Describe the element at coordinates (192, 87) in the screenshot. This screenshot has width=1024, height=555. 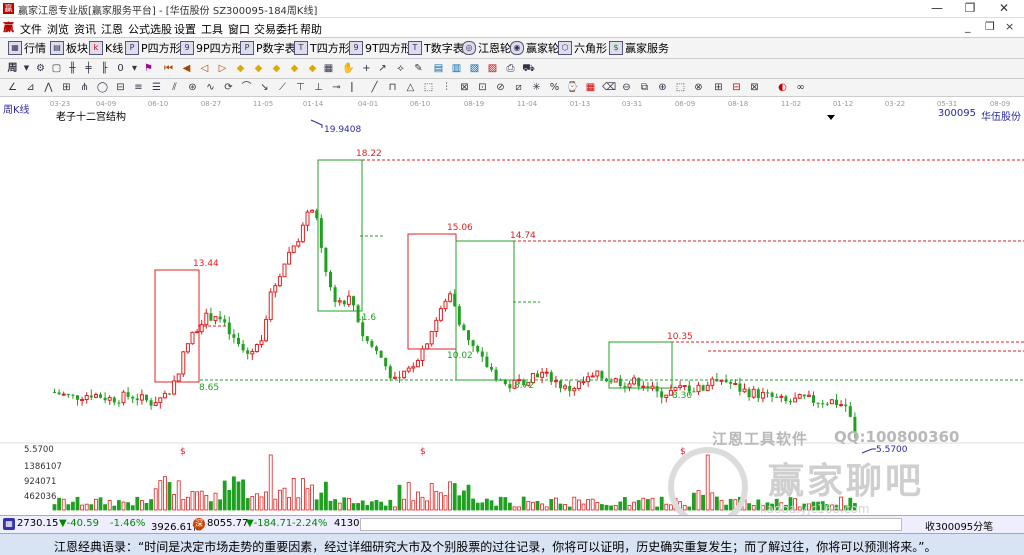
I see `spiral-icon: ⊛` at that location.